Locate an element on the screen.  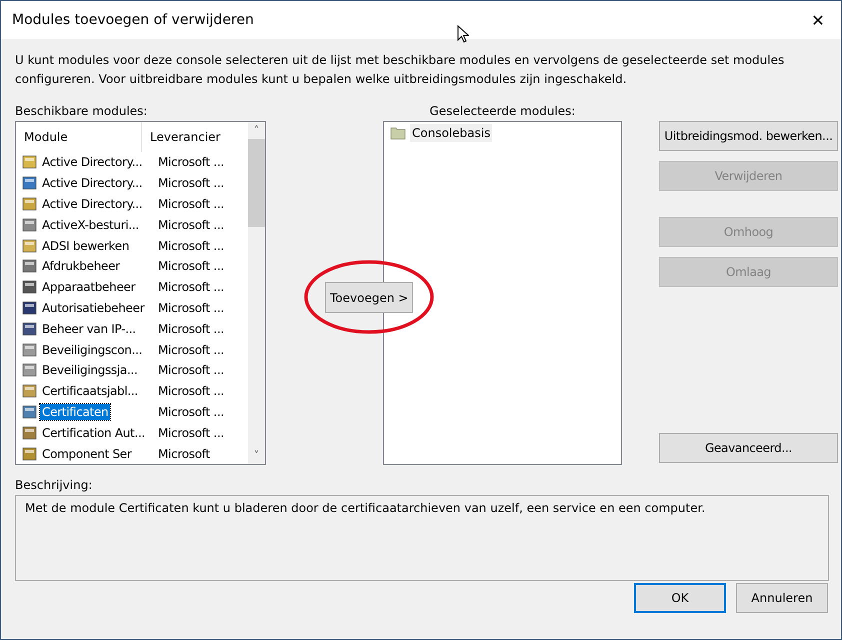
window-title: Modules toevoegen of verwijderen is located at coordinates (133, 20).